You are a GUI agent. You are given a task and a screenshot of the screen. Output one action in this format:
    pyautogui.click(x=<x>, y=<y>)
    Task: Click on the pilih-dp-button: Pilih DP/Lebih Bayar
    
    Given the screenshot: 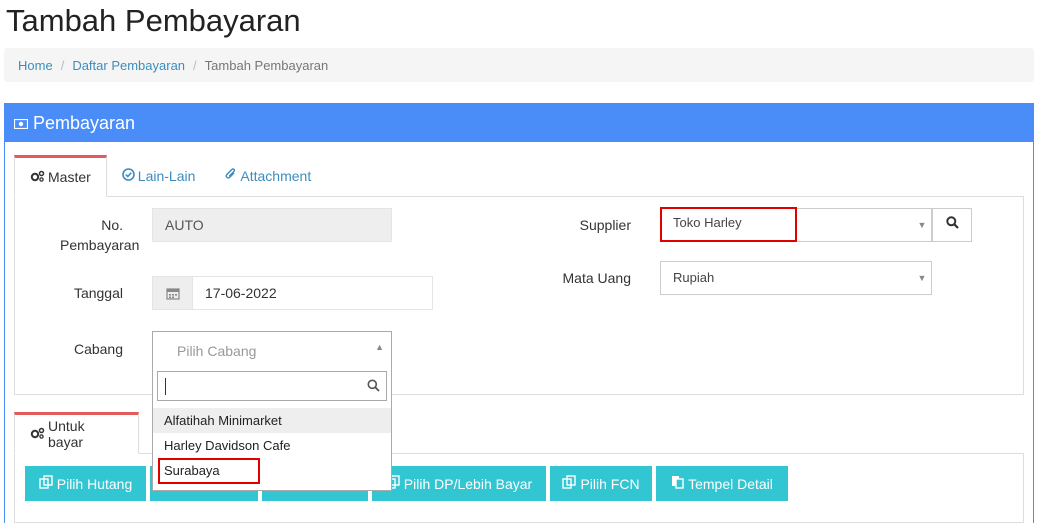 What is the action you would take?
    pyautogui.click(x=459, y=483)
    